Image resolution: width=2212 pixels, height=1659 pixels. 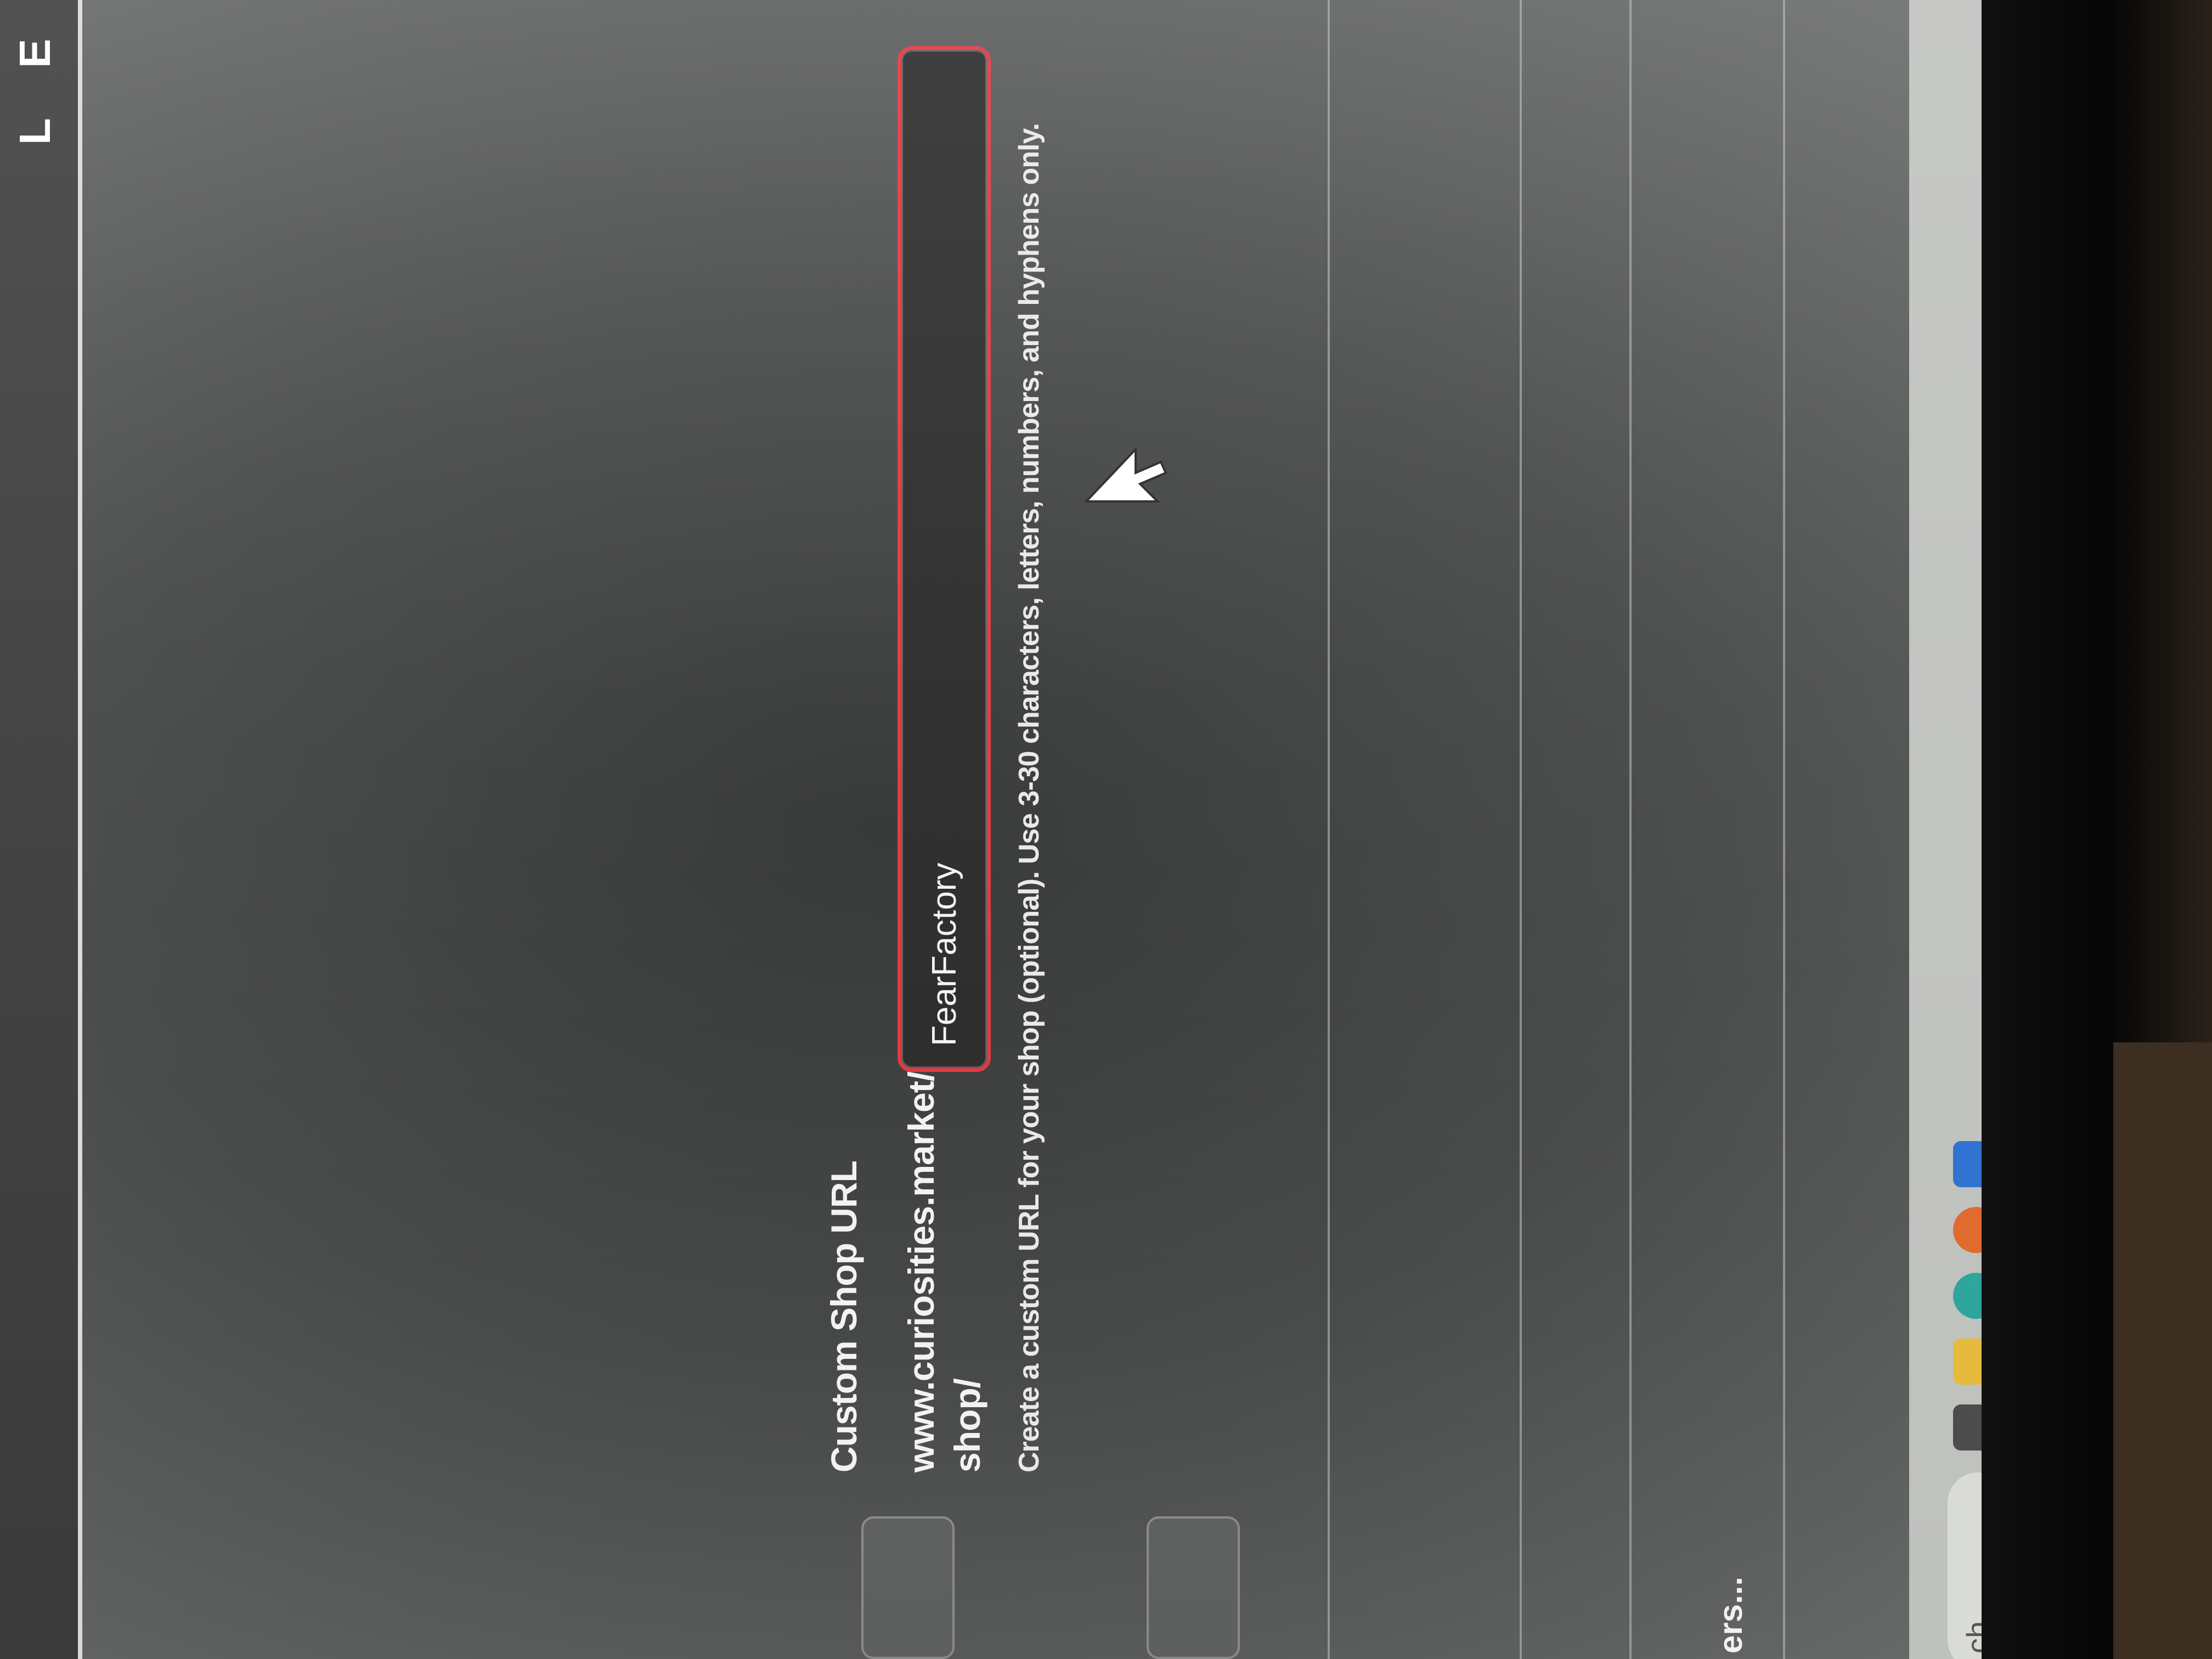 I want to click on url-row: www.curiosities.market/ shop/, so click(x=945, y=759).